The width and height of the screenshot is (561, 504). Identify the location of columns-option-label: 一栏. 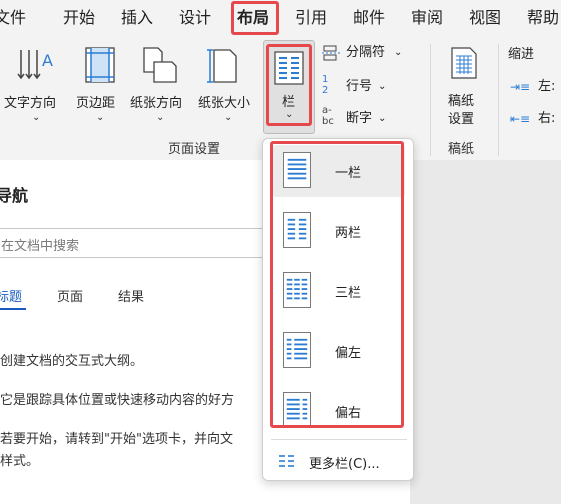
(348, 173).